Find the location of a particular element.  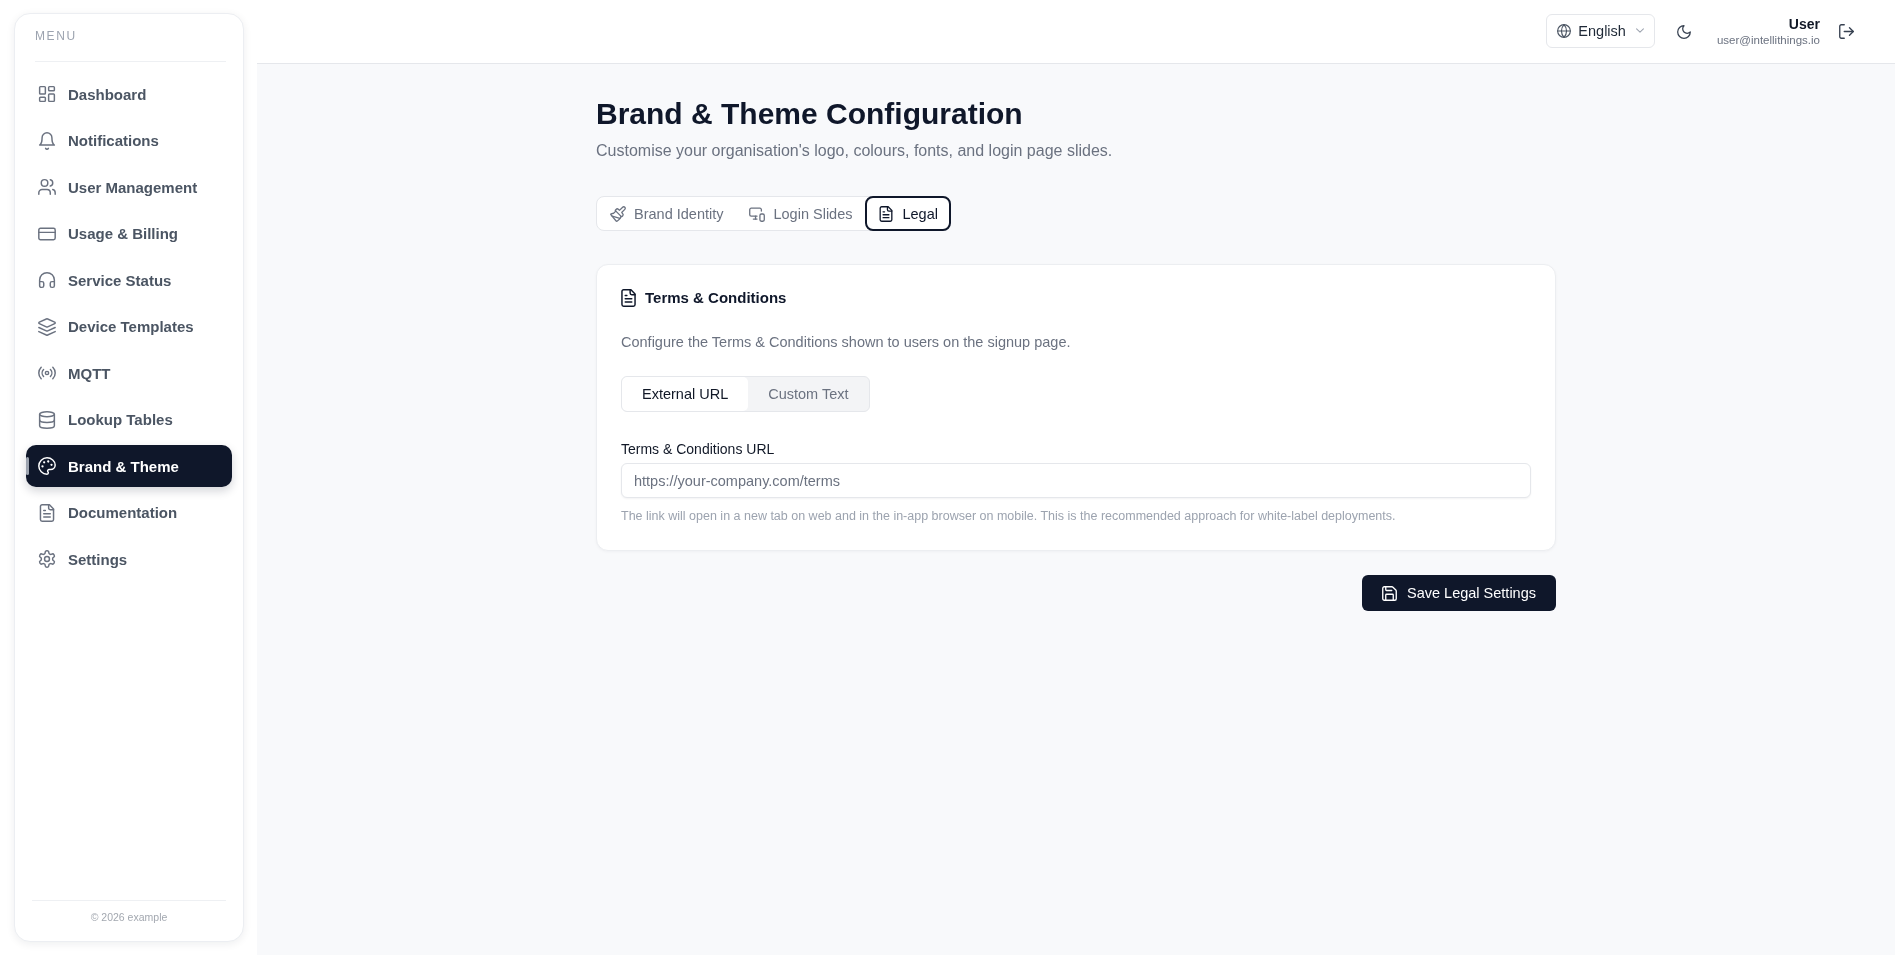

sidebar-item: Brand & Theme is located at coordinates (129, 466).